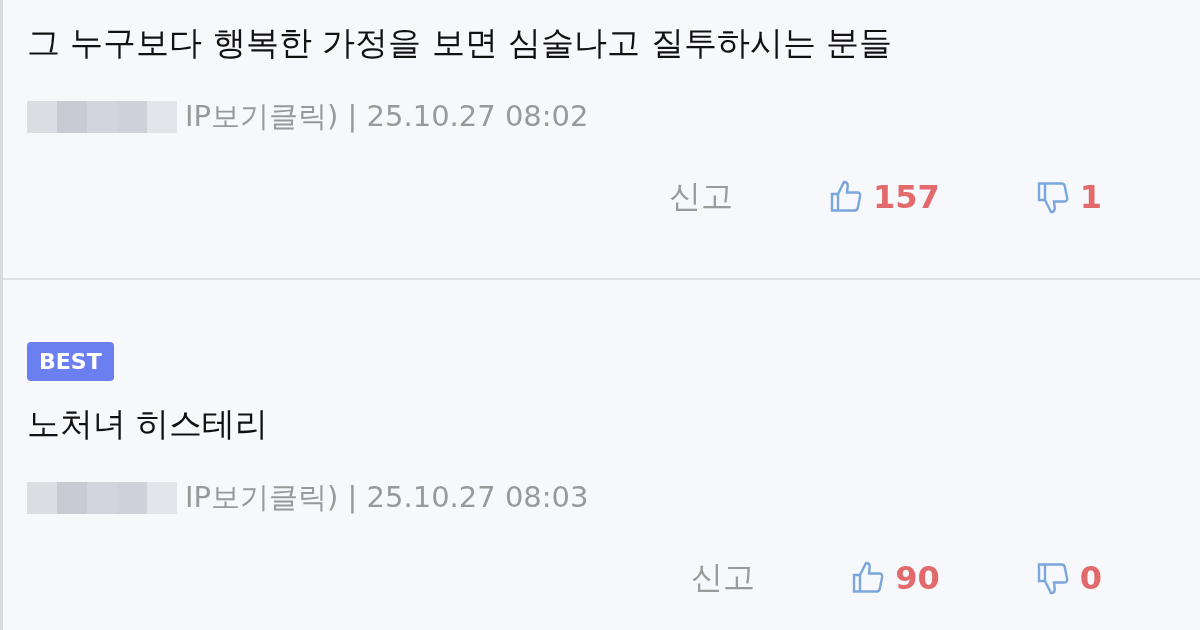 The width and height of the screenshot is (1200, 630). Describe the element at coordinates (1090, 197) in the screenshot. I see `dislike-count: 1` at that location.